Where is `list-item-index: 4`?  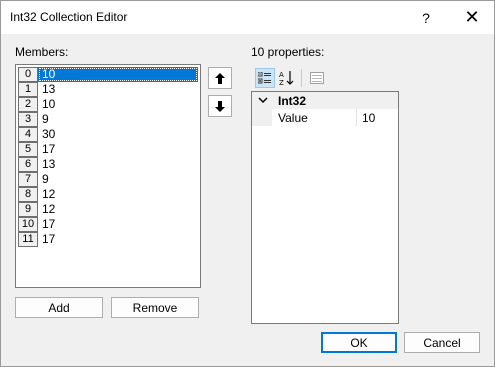 list-item-index: 4 is located at coordinates (28, 134).